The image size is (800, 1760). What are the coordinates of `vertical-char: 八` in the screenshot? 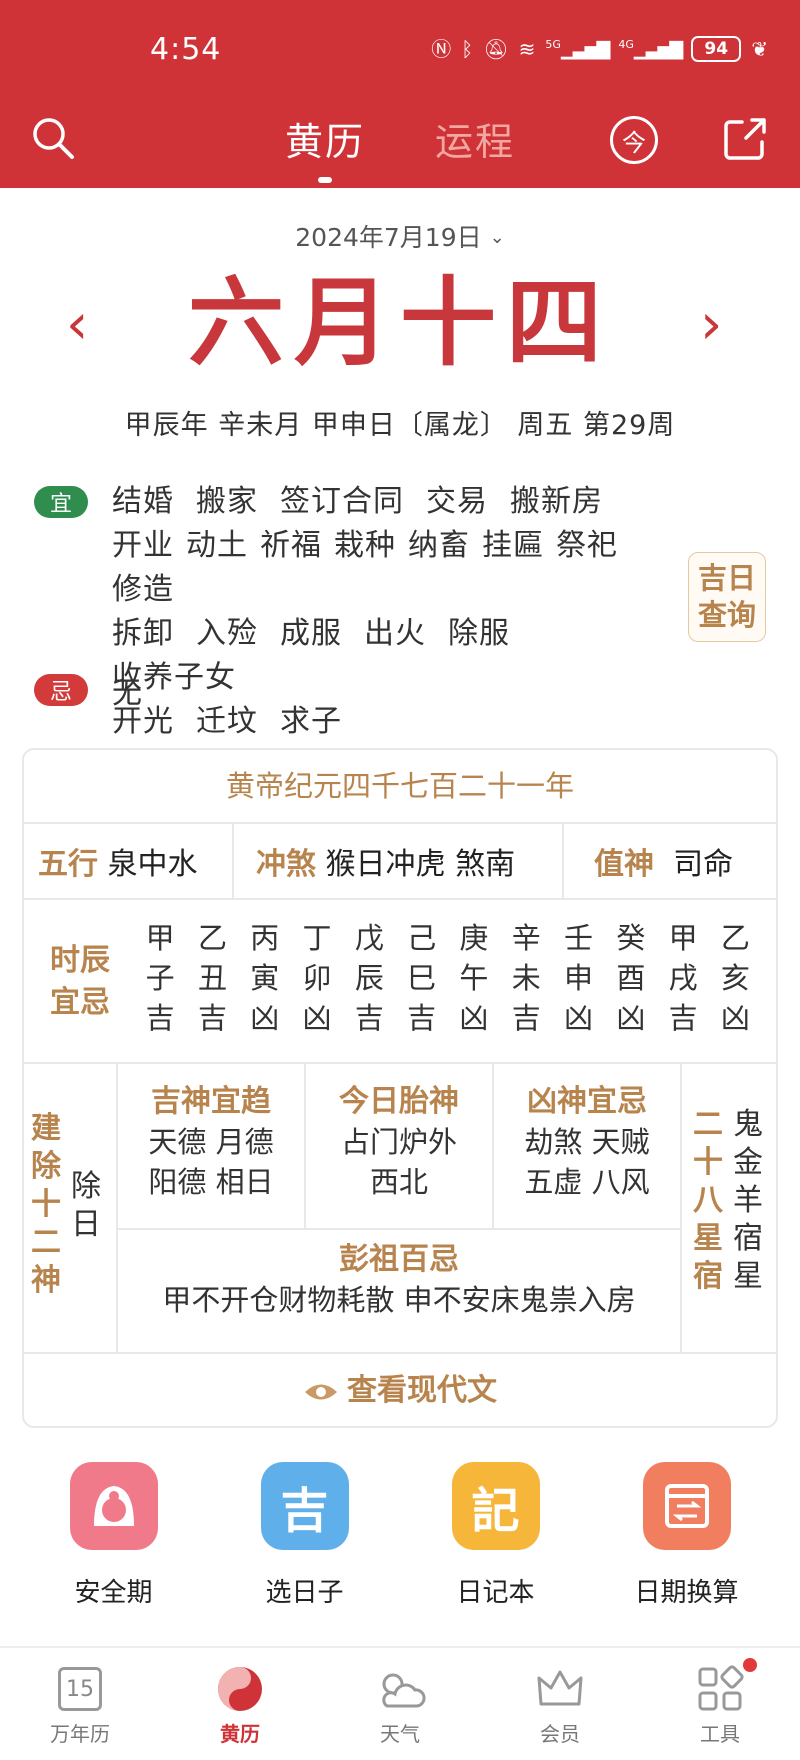 It's located at (708, 1200).